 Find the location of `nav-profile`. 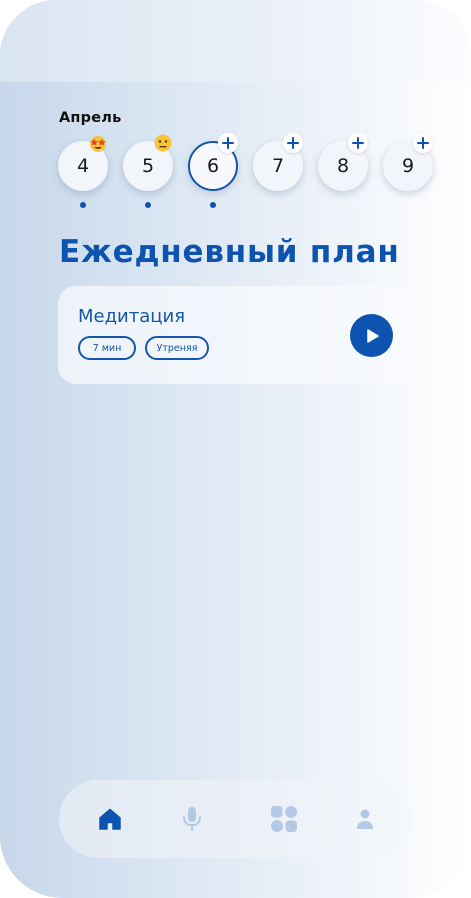

nav-profile is located at coordinates (365, 819).